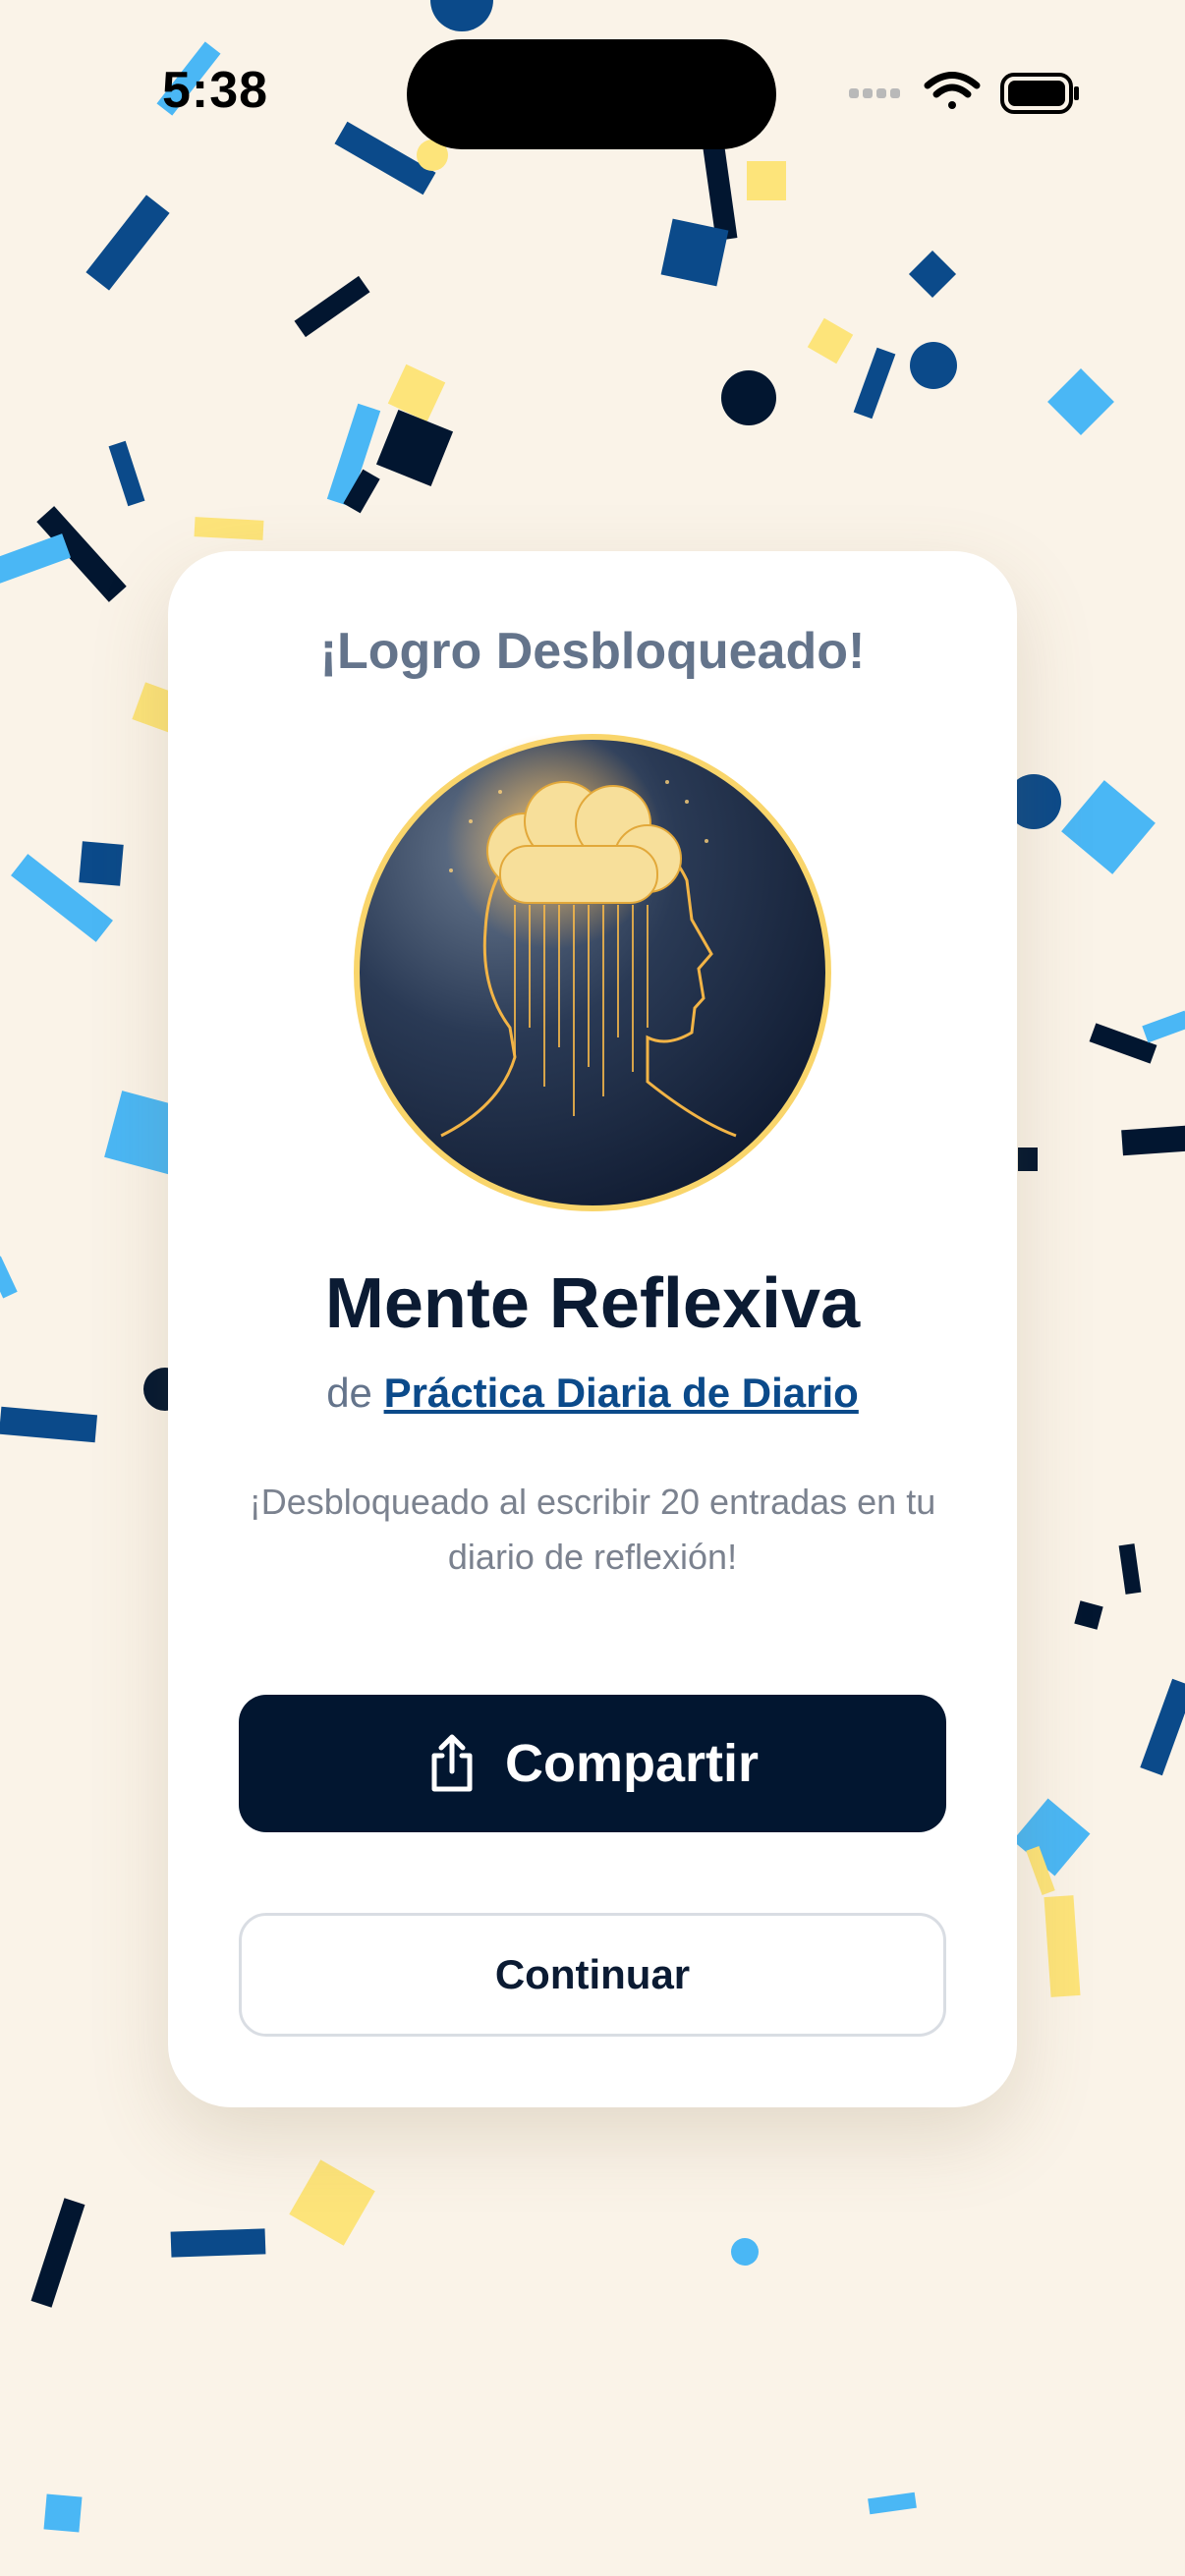  Describe the element at coordinates (592, 651) in the screenshot. I see `achievement-heading: ¡Logro Desbloqueado!` at that location.